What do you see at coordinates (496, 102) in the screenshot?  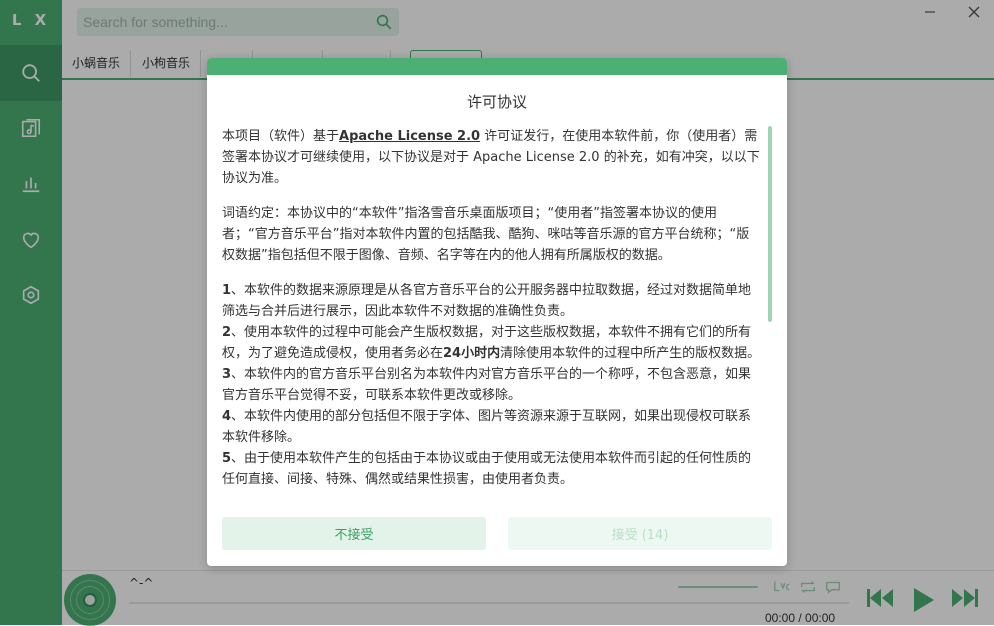 I see `dialog-title: 许可协议` at bounding box center [496, 102].